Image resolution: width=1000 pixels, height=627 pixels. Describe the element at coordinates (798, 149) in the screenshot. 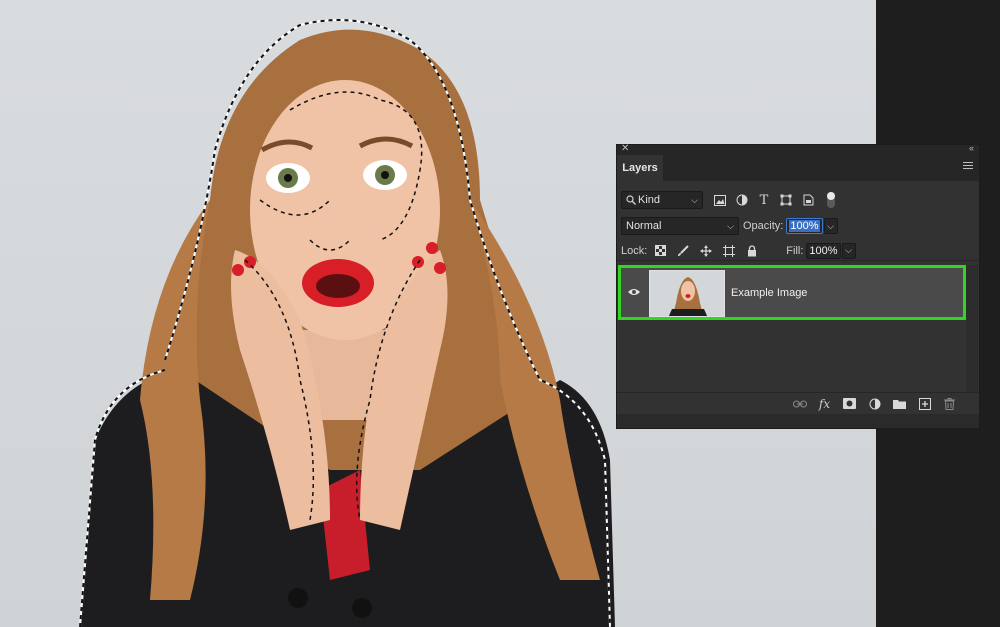

I see `panel-titlebar: ✕ ‹‹` at that location.